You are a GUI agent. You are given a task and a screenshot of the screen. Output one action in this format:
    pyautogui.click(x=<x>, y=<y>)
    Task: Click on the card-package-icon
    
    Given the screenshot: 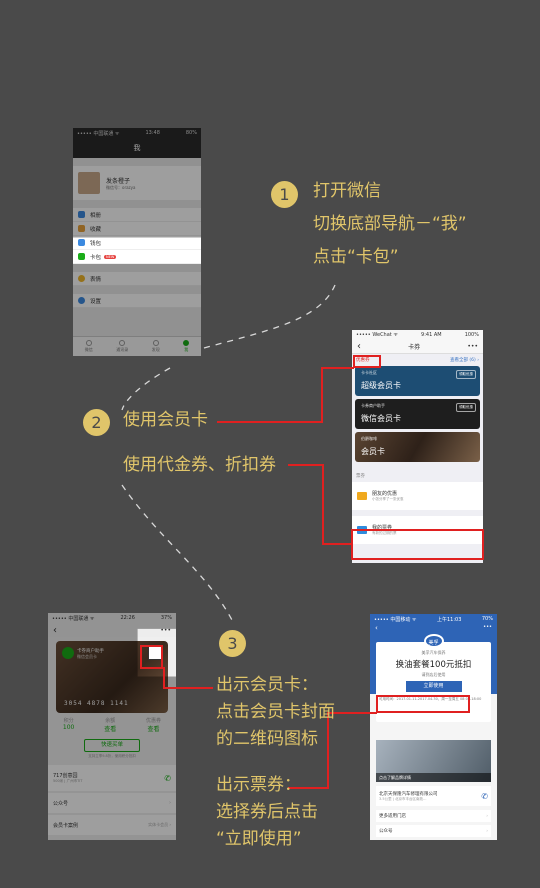 What is the action you would take?
    pyautogui.click(x=81, y=256)
    